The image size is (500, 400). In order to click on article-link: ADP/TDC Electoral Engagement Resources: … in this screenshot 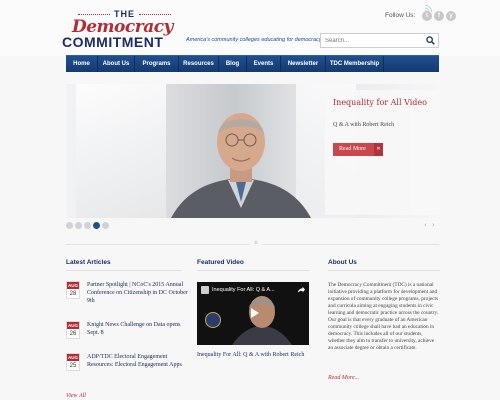, I will do `click(139, 361)`.